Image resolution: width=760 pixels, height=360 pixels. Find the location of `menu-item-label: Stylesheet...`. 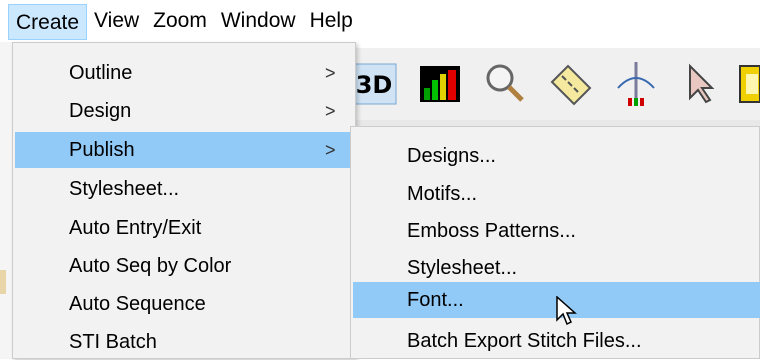

menu-item-label: Stylesheet... is located at coordinates (124, 189).